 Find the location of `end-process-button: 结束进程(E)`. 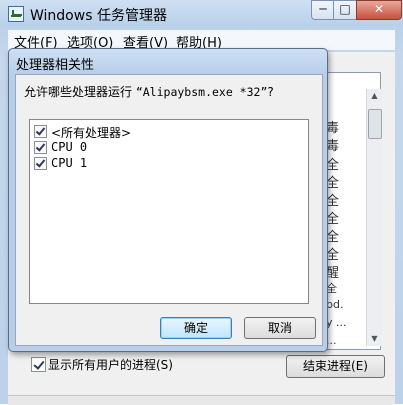

end-process-button: 结束进程(E) is located at coordinates (335, 366).